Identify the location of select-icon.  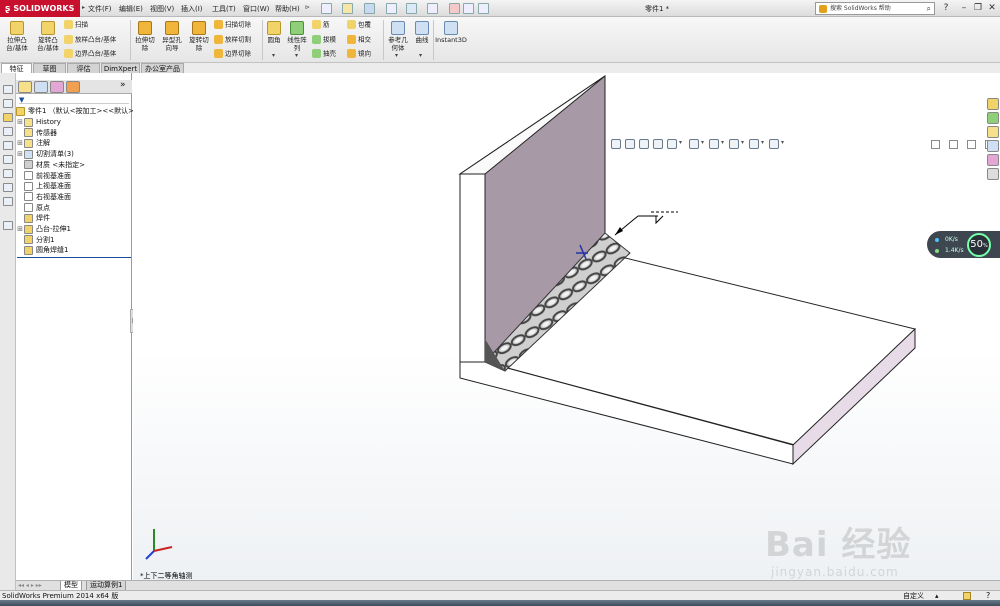
(432, 8).